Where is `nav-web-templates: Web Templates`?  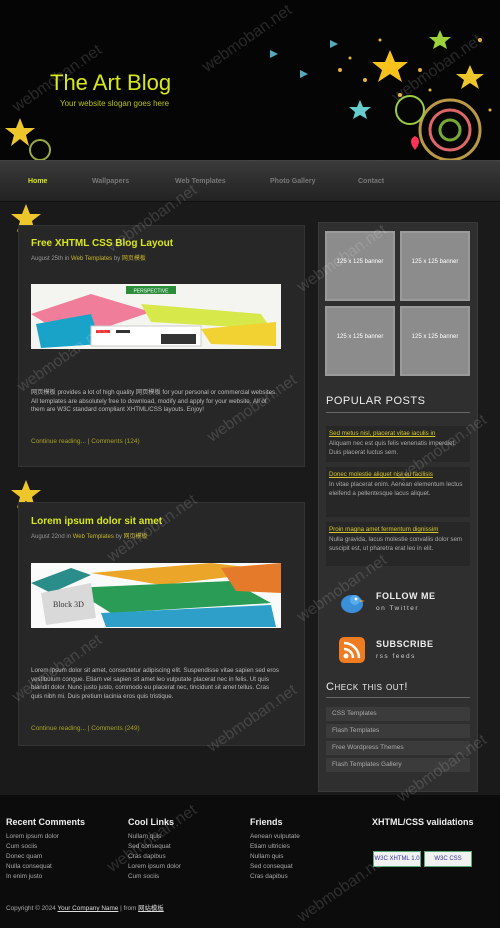
nav-web-templates: Web Templates is located at coordinates (200, 181).